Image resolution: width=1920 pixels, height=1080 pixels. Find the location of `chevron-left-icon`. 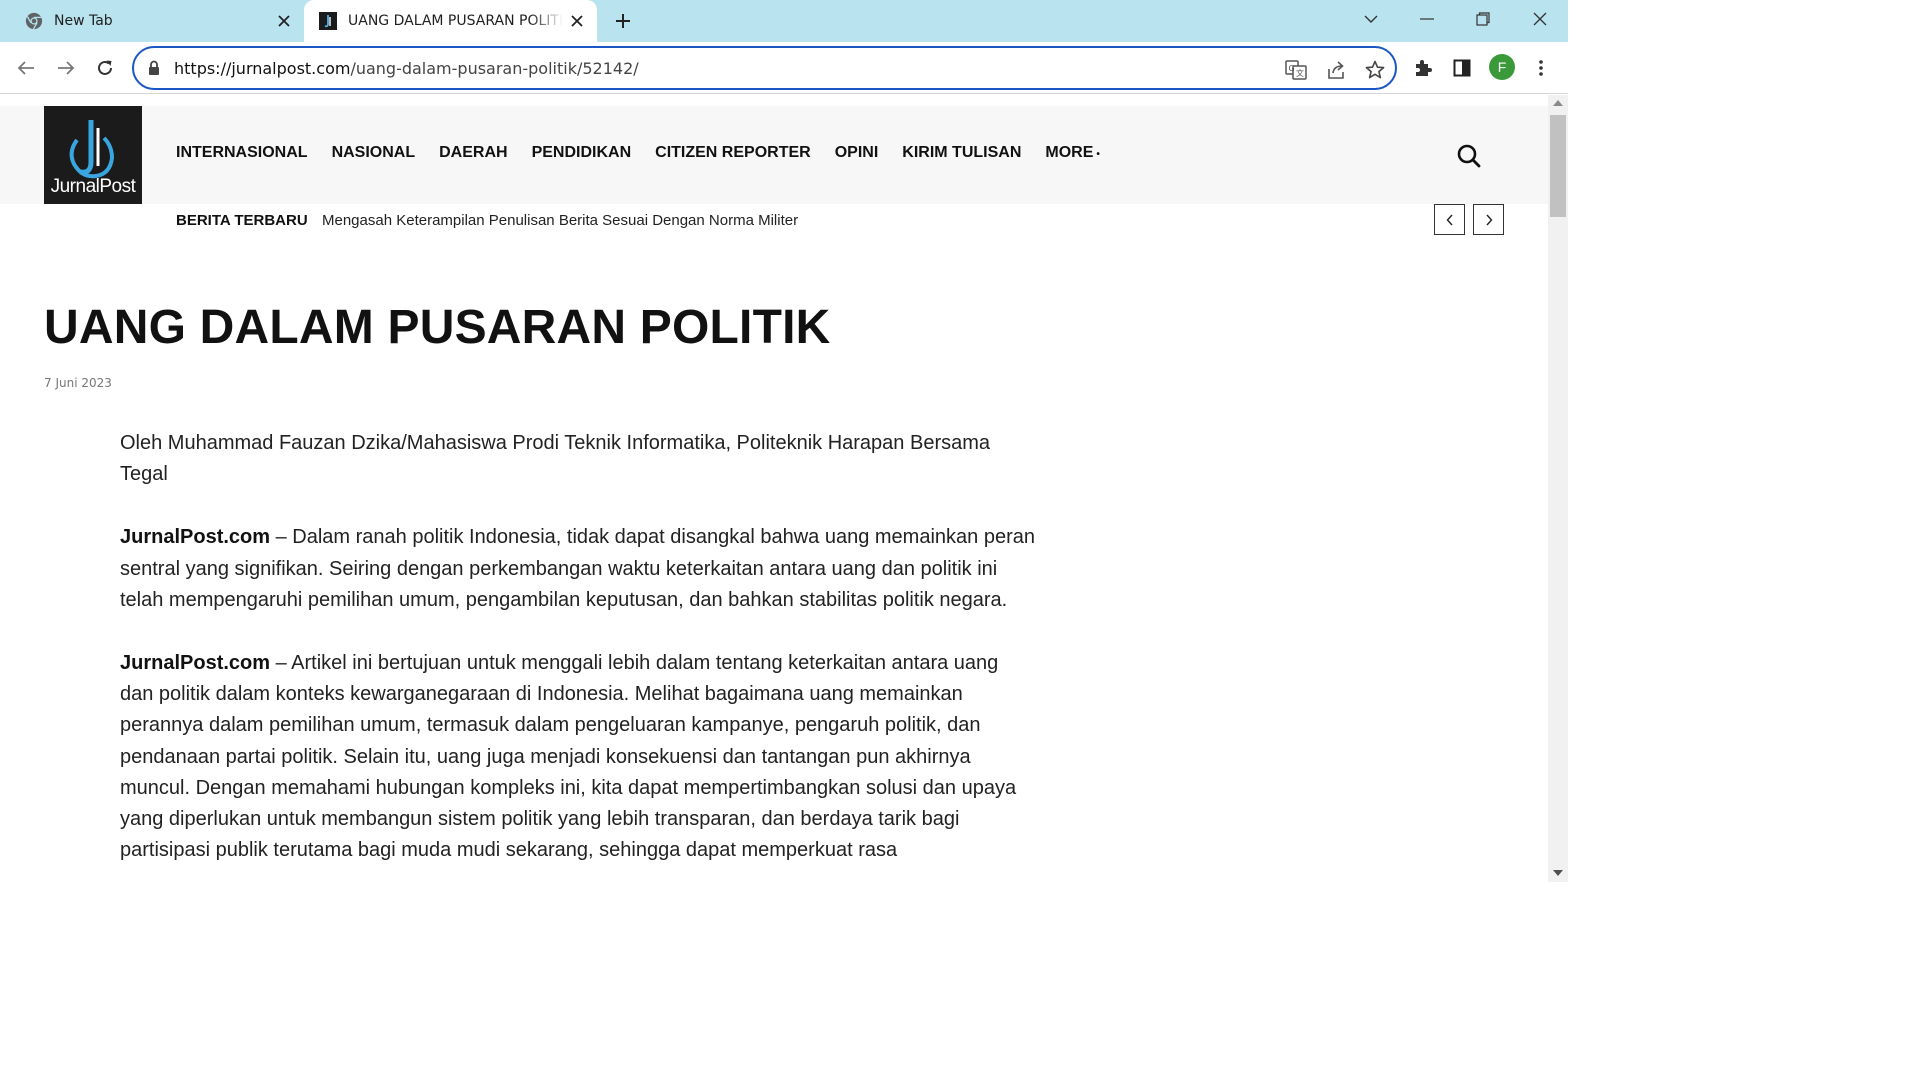

chevron-left-icon is located at coordinates (1449, 219).